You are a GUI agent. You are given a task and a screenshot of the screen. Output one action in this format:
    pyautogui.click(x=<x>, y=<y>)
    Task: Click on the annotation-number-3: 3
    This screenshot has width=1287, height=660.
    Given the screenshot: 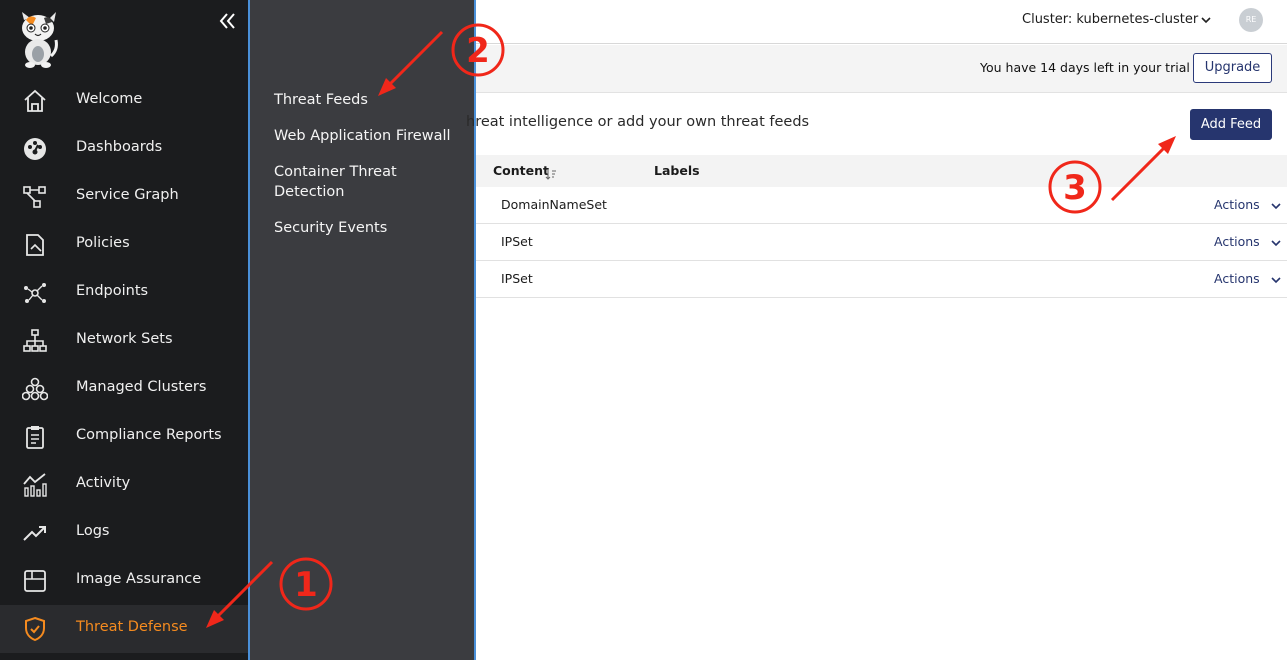 What is the action you would take?
    pyautogui.click(x=1075, y=188)
    